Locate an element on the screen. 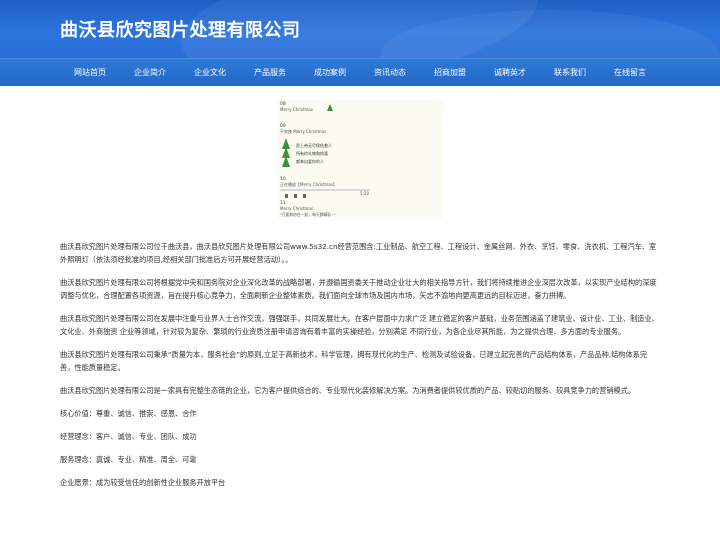  playback-progress-bar is located at coordinates (325, 190).